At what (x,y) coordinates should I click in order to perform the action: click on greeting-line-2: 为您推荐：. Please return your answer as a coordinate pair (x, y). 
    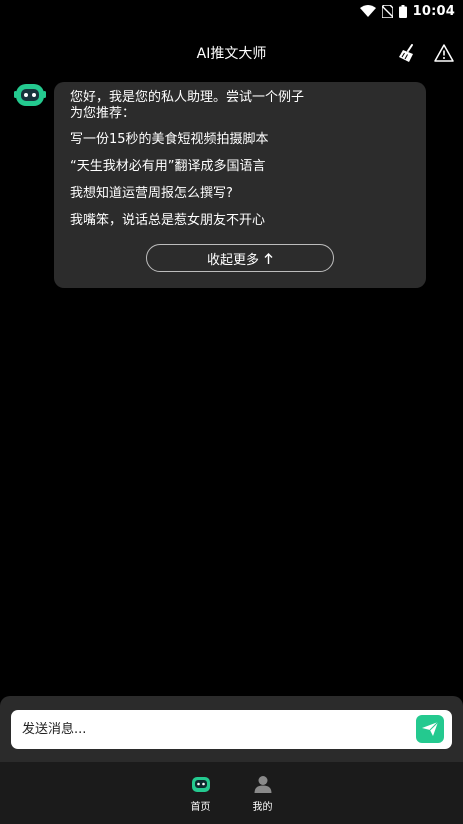
    Looking at the image, I should click on (103, 113).